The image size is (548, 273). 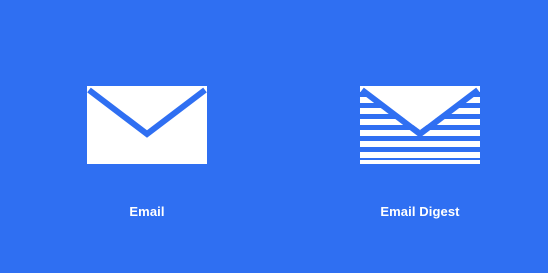 I want to click on envelope-lines-icon, so click(x=420, y=125).